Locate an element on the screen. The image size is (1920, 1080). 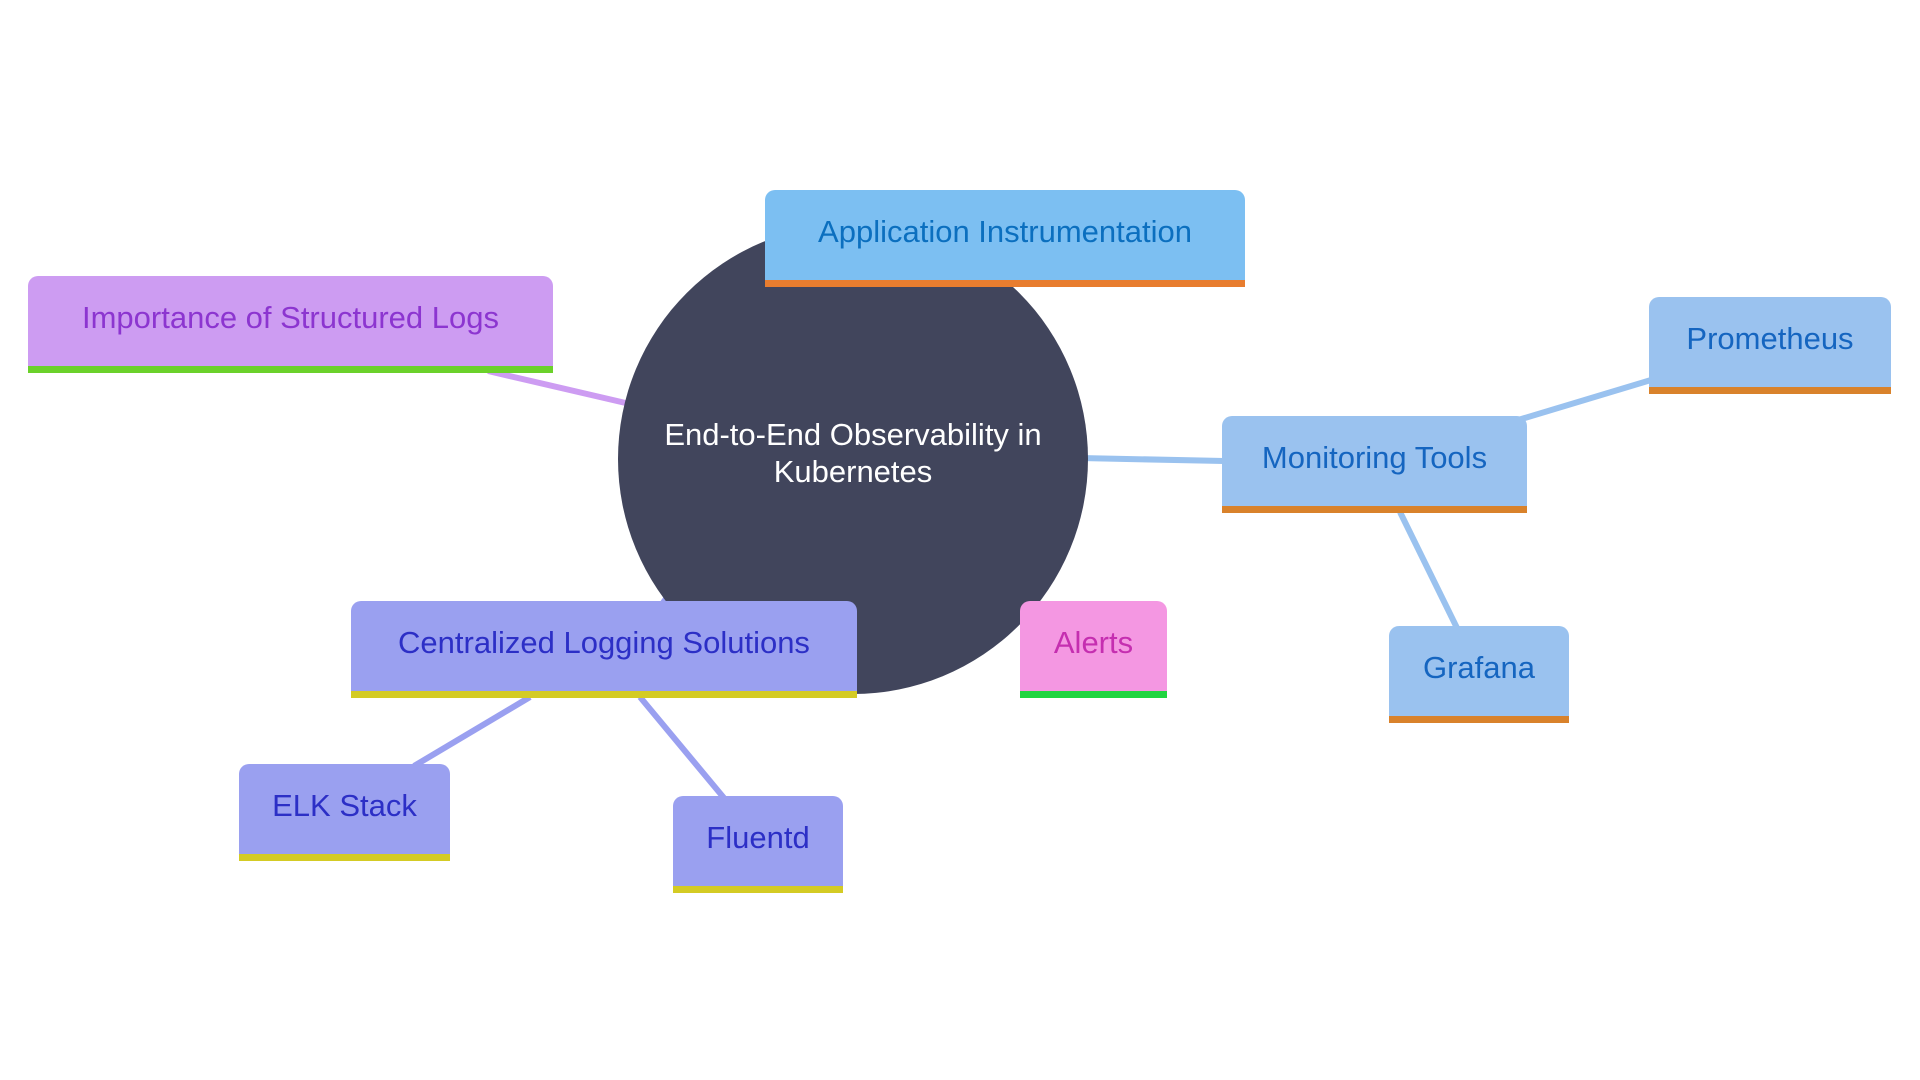
node-label: ELK Stack is located at coordinates (344, 805).